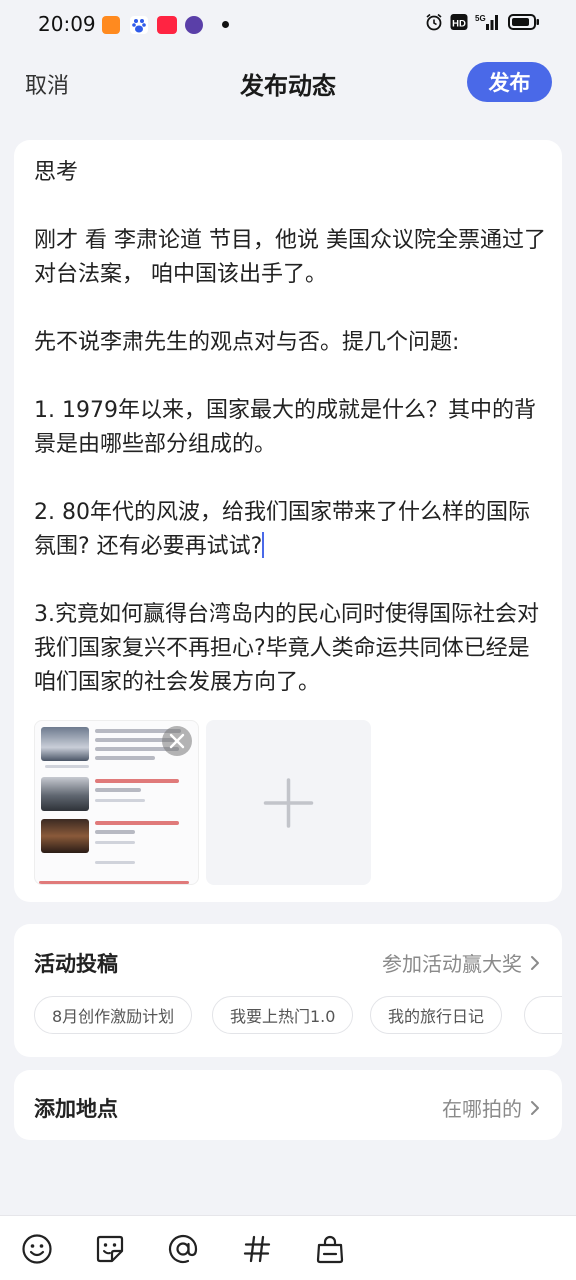  I want to click on location-link: 在哪拍的, so click(491, 1107).